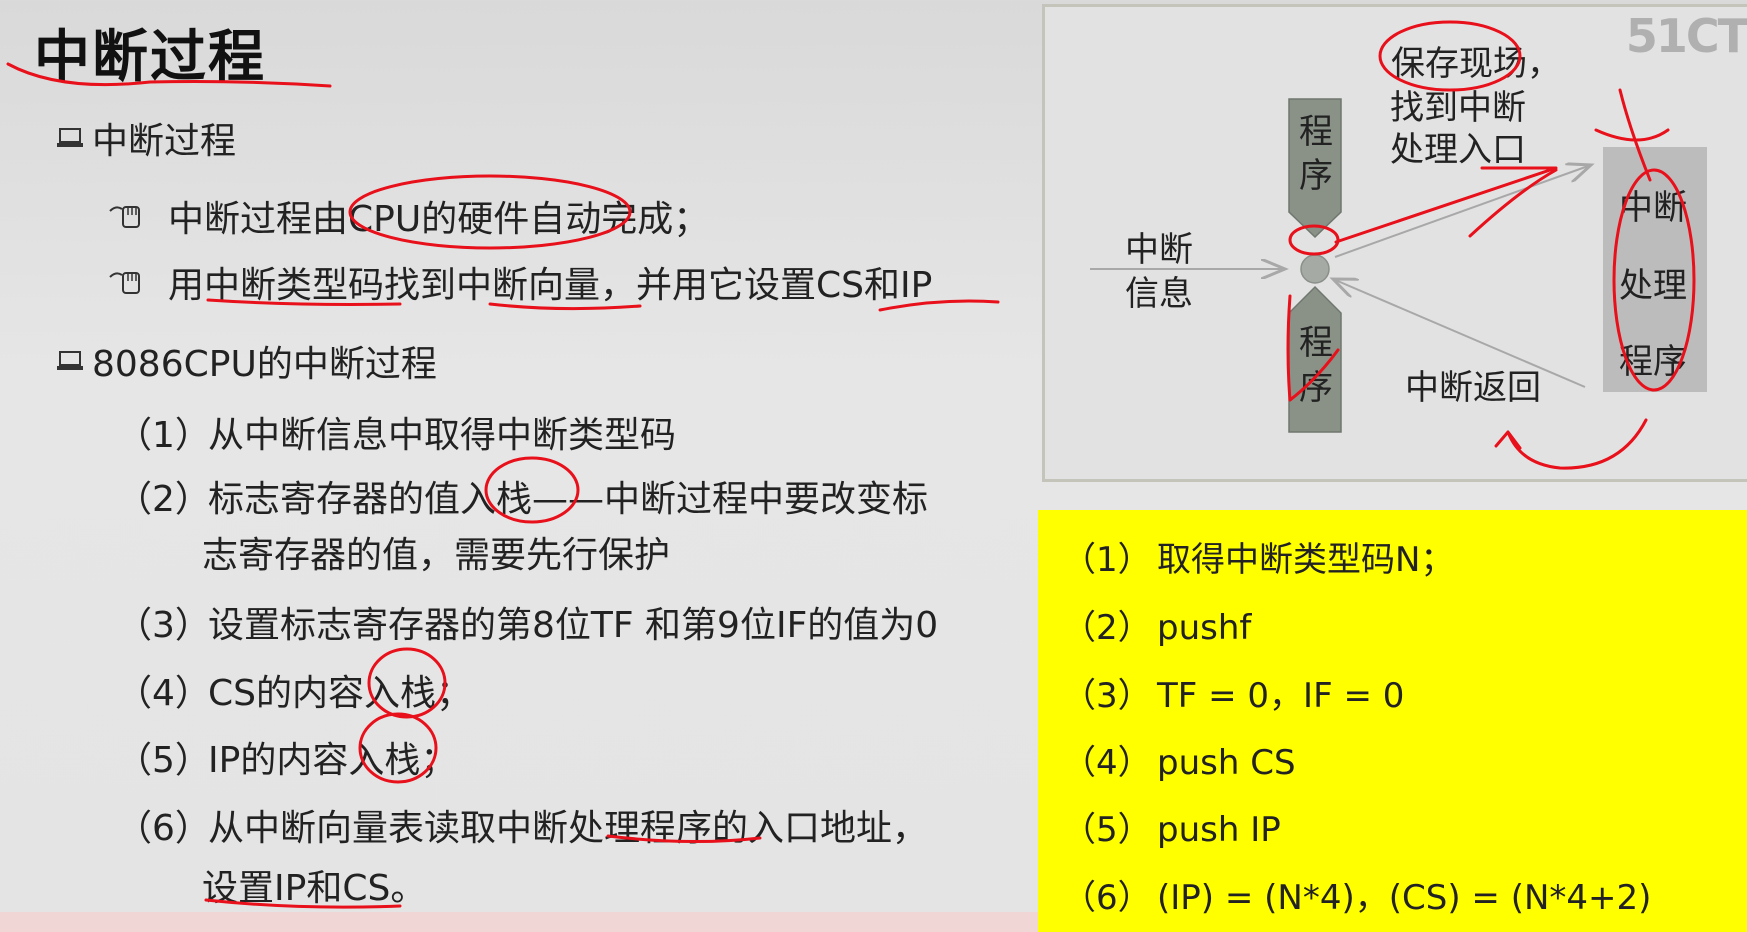 This screenshot has width=1747, height=932. Describe the element at coordinates (1458, 150) in the screenshot. I see `label-find-entry-2: 处理入口` at that location.